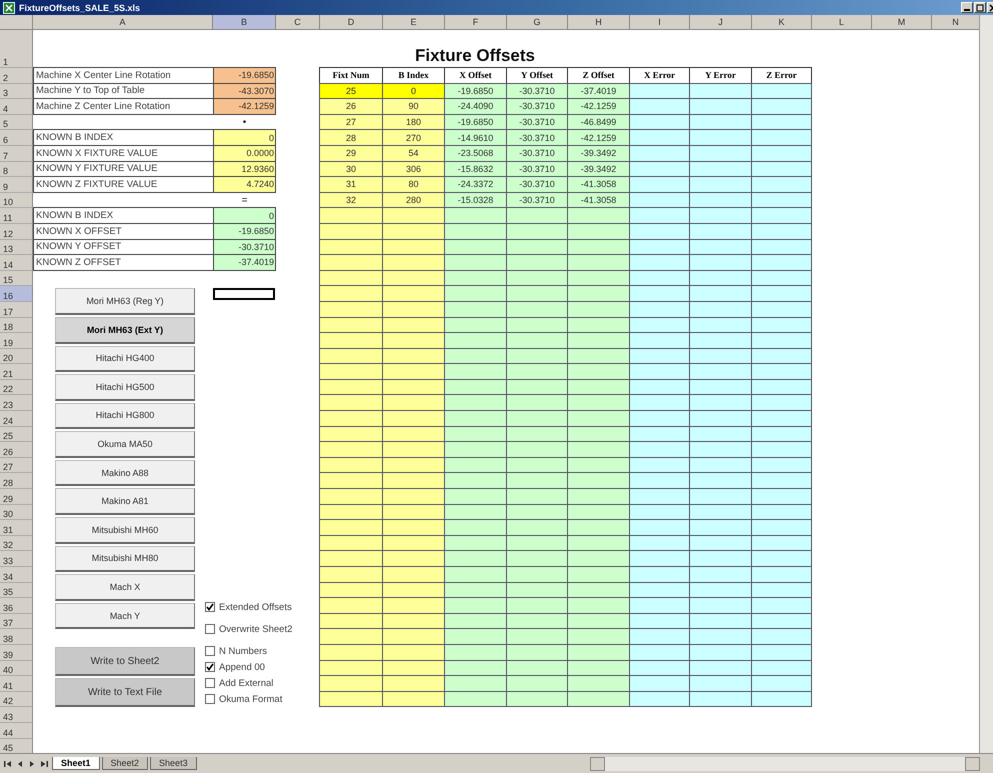  I want to click on machine-button: Hitachi HG800, so click(125, 416).